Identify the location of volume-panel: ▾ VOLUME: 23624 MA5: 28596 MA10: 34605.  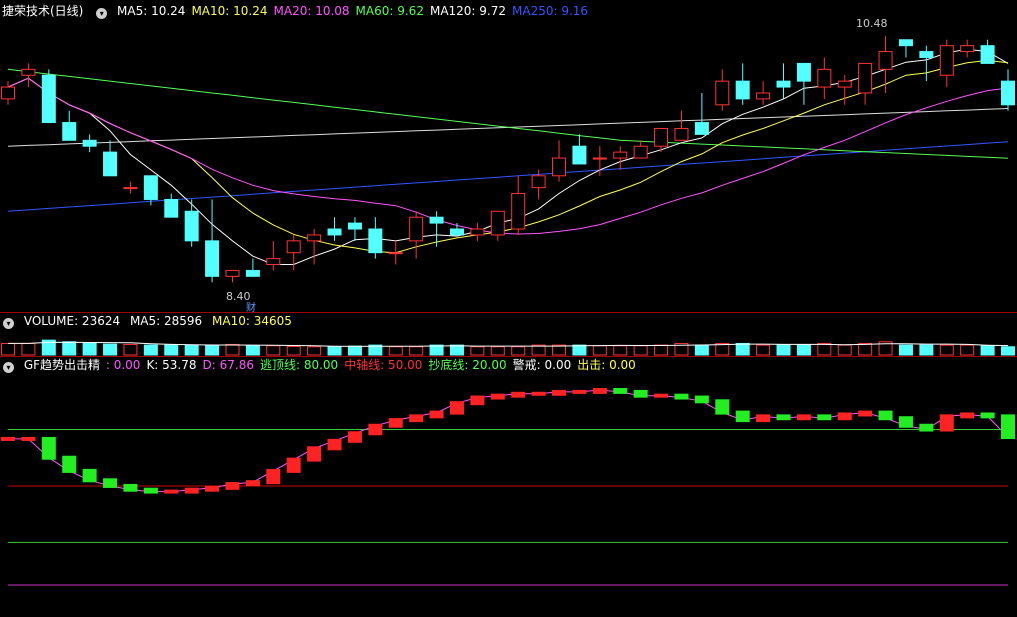
(508, 334).